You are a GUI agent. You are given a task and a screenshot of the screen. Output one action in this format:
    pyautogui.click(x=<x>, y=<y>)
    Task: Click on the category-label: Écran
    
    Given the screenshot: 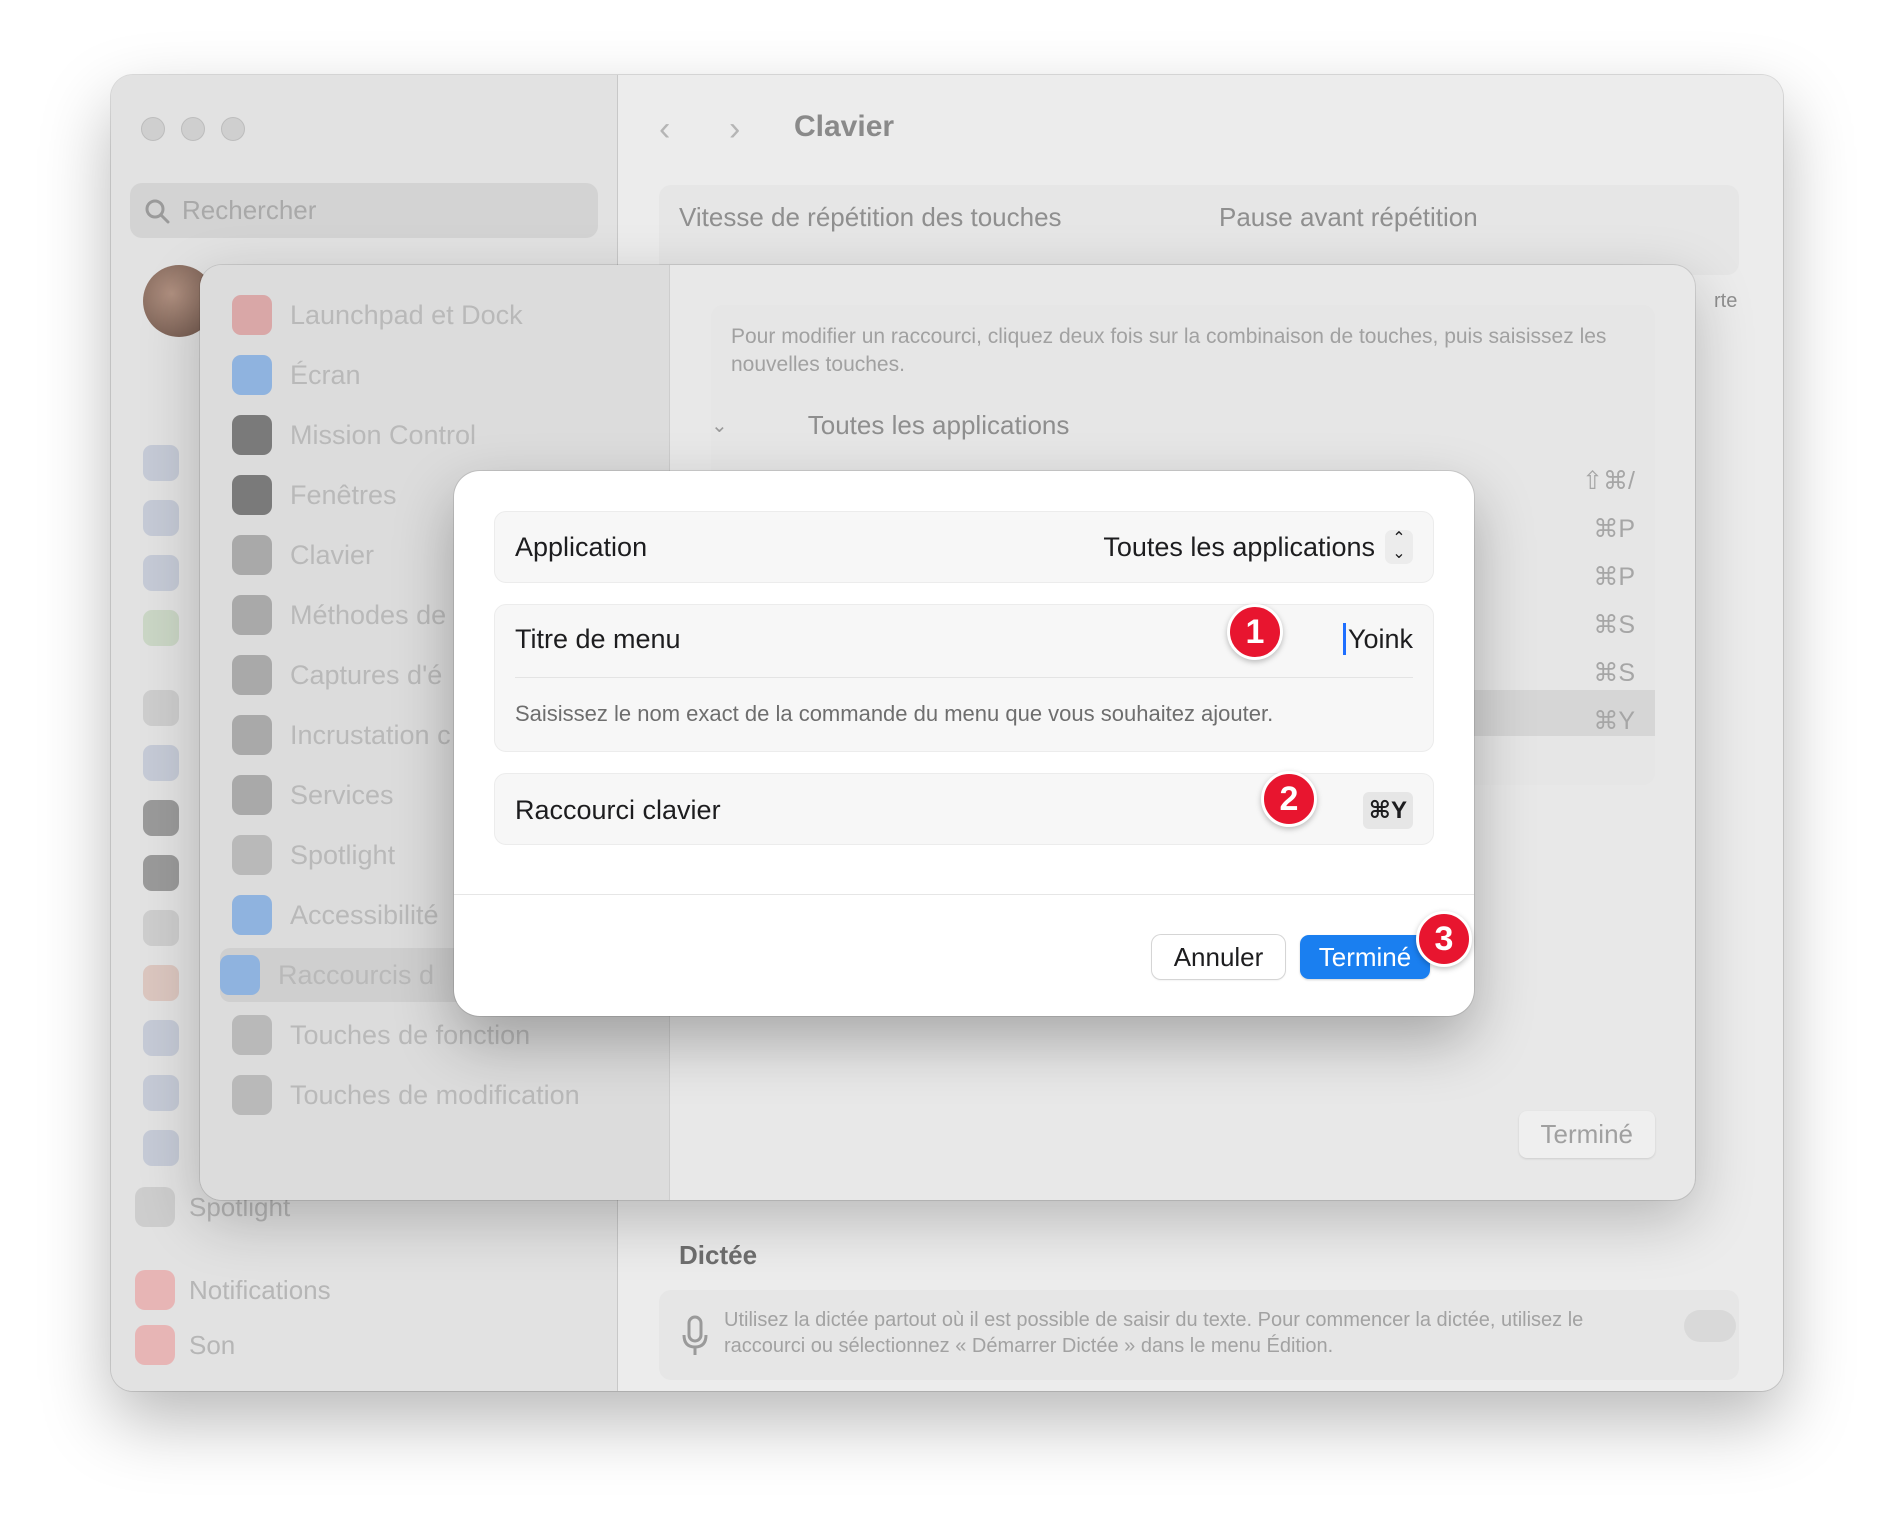 What is the action you would take?
    pyautogui.click(x=325, y=374)
    